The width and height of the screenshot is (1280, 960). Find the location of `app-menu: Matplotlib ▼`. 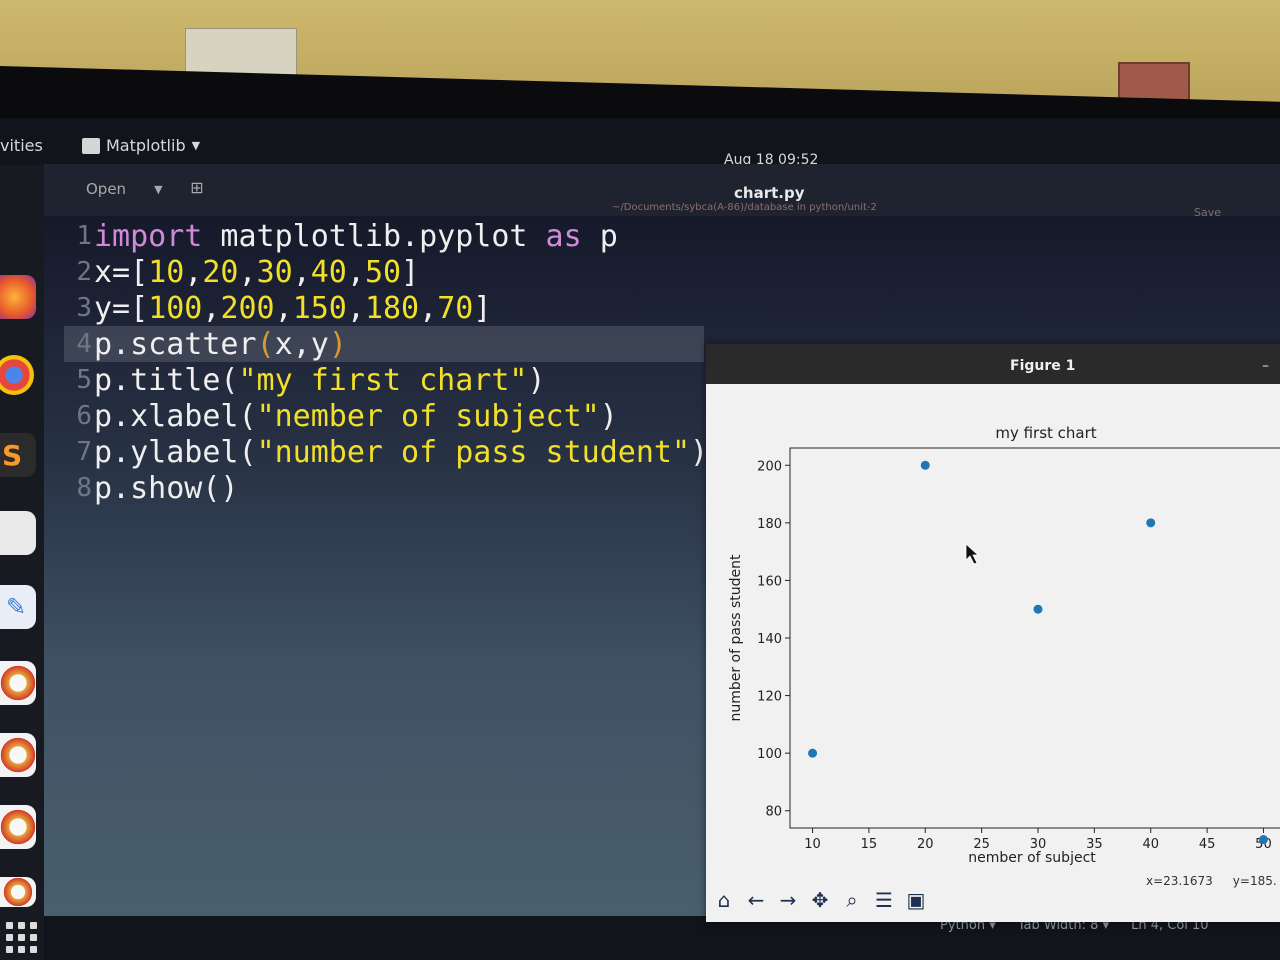

app-menu: Matplotlib ▼ is located at coordinates (141, 145).